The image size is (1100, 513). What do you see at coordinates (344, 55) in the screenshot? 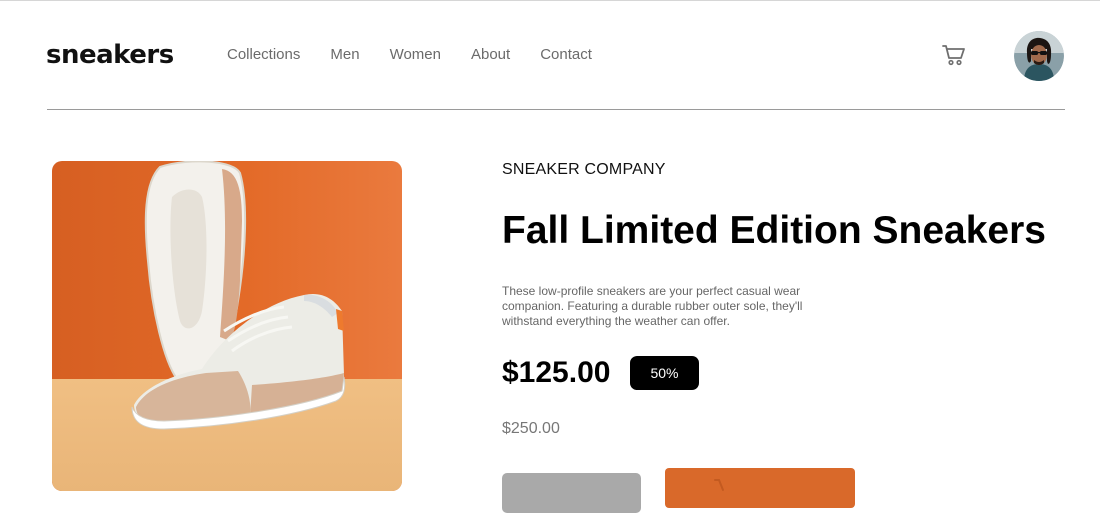
I see `nav-men: Men` at bounding box center [344, 55].